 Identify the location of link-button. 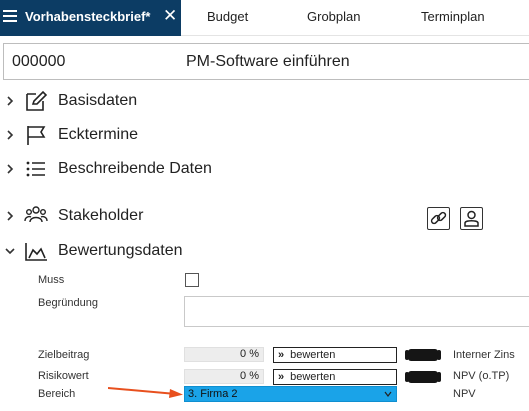
(438, 218).